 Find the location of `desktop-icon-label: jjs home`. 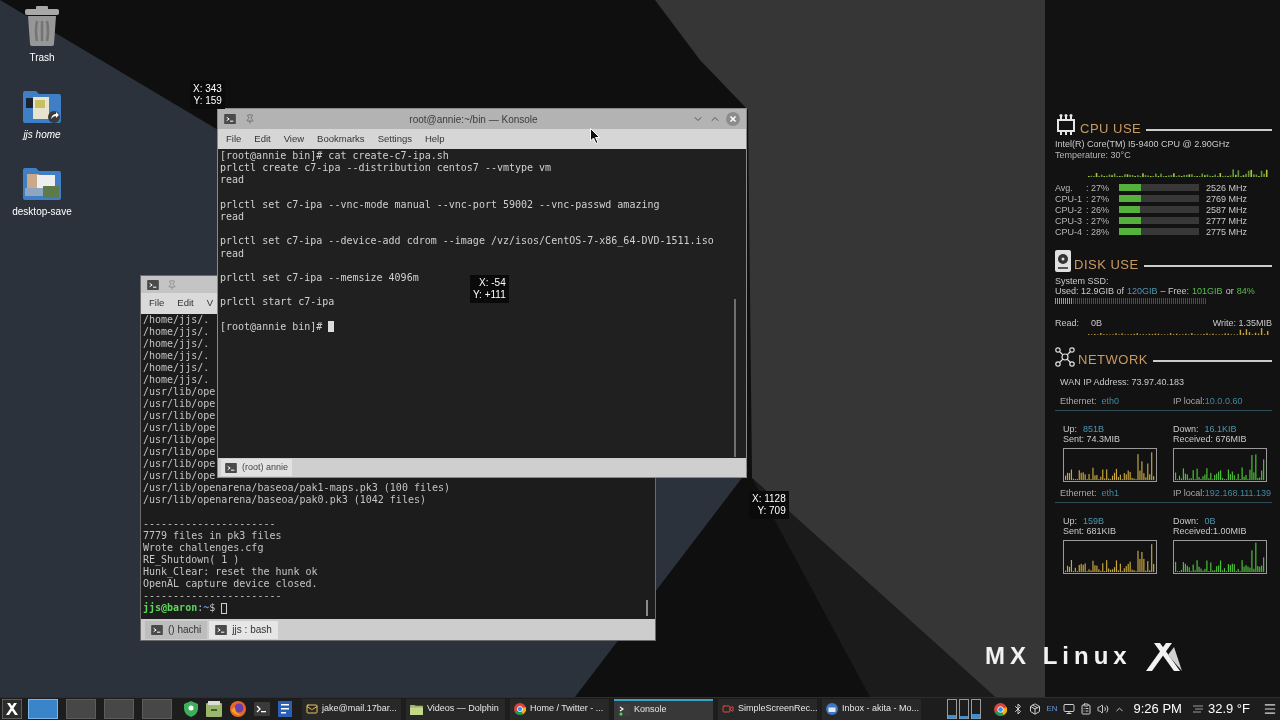

desktop-icon-label: jjs home is located at coordinates (42, 135).